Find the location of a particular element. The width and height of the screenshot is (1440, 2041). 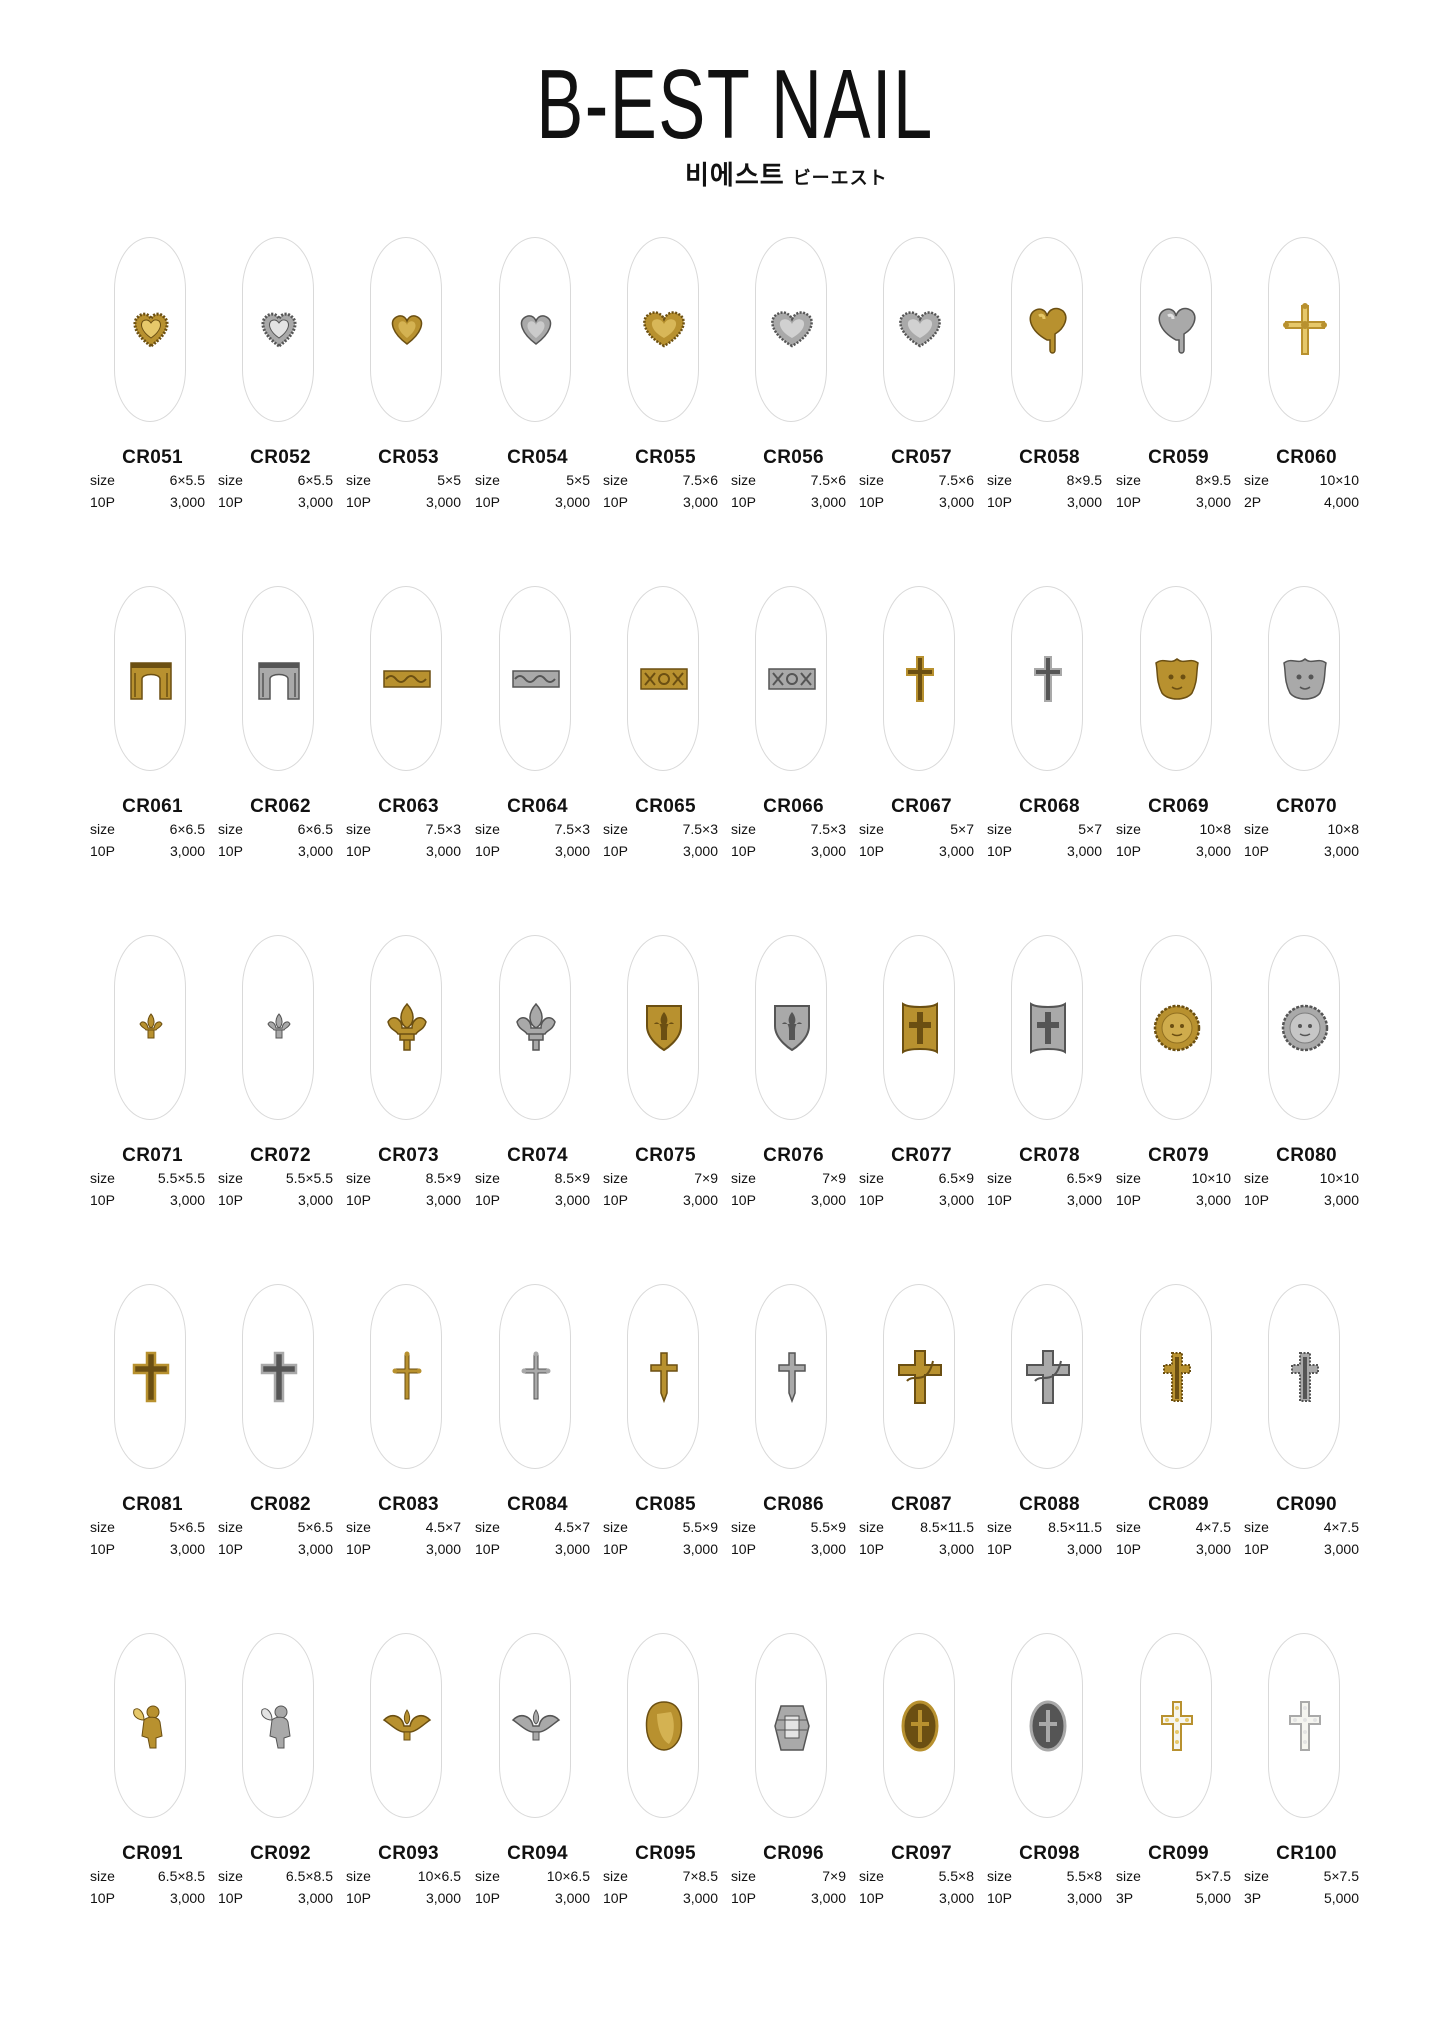

product-code: CR071 is located at coordinates (152, 1155).